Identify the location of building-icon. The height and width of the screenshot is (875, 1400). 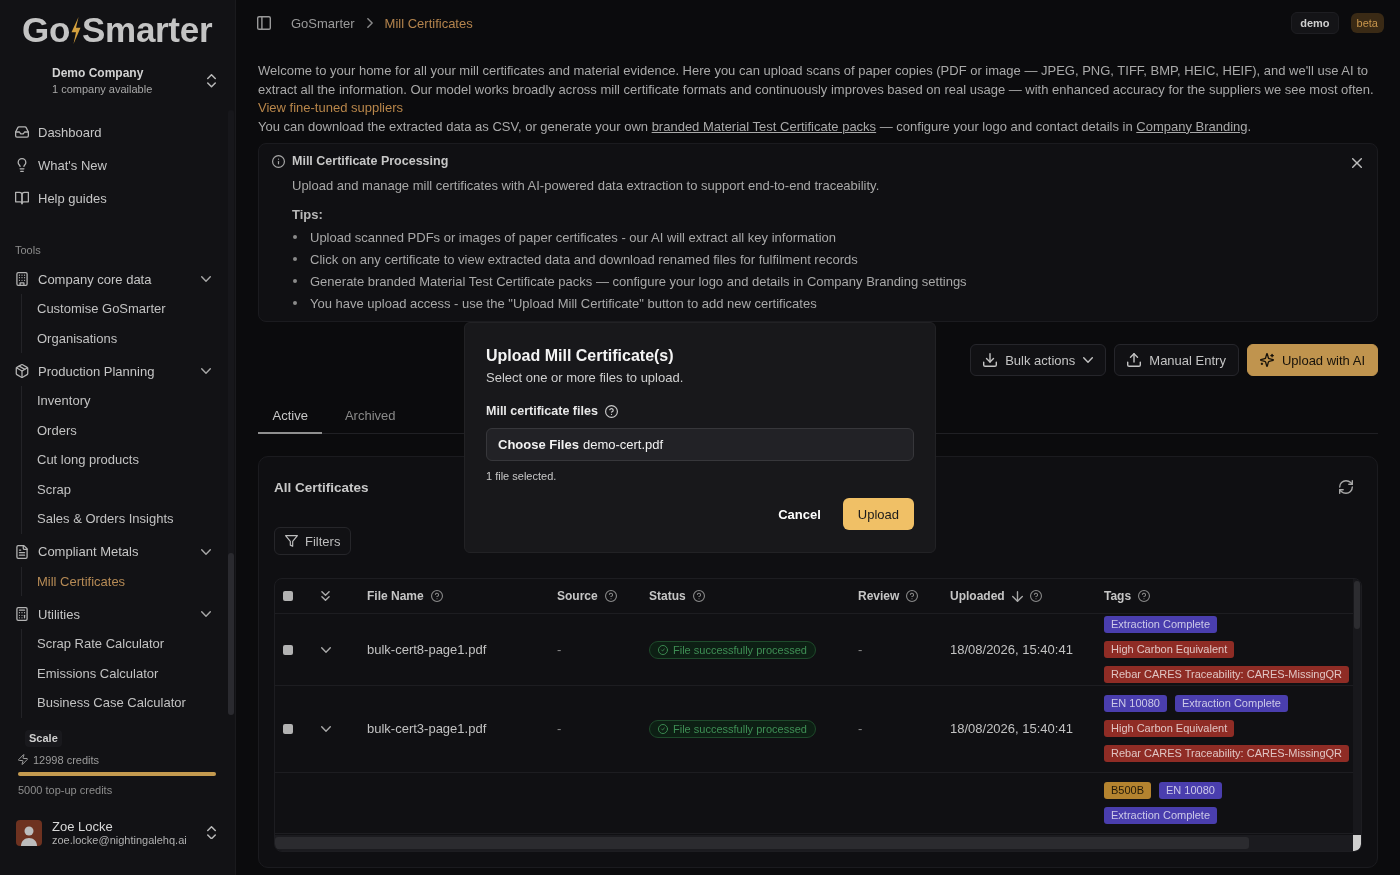
(22, 279).